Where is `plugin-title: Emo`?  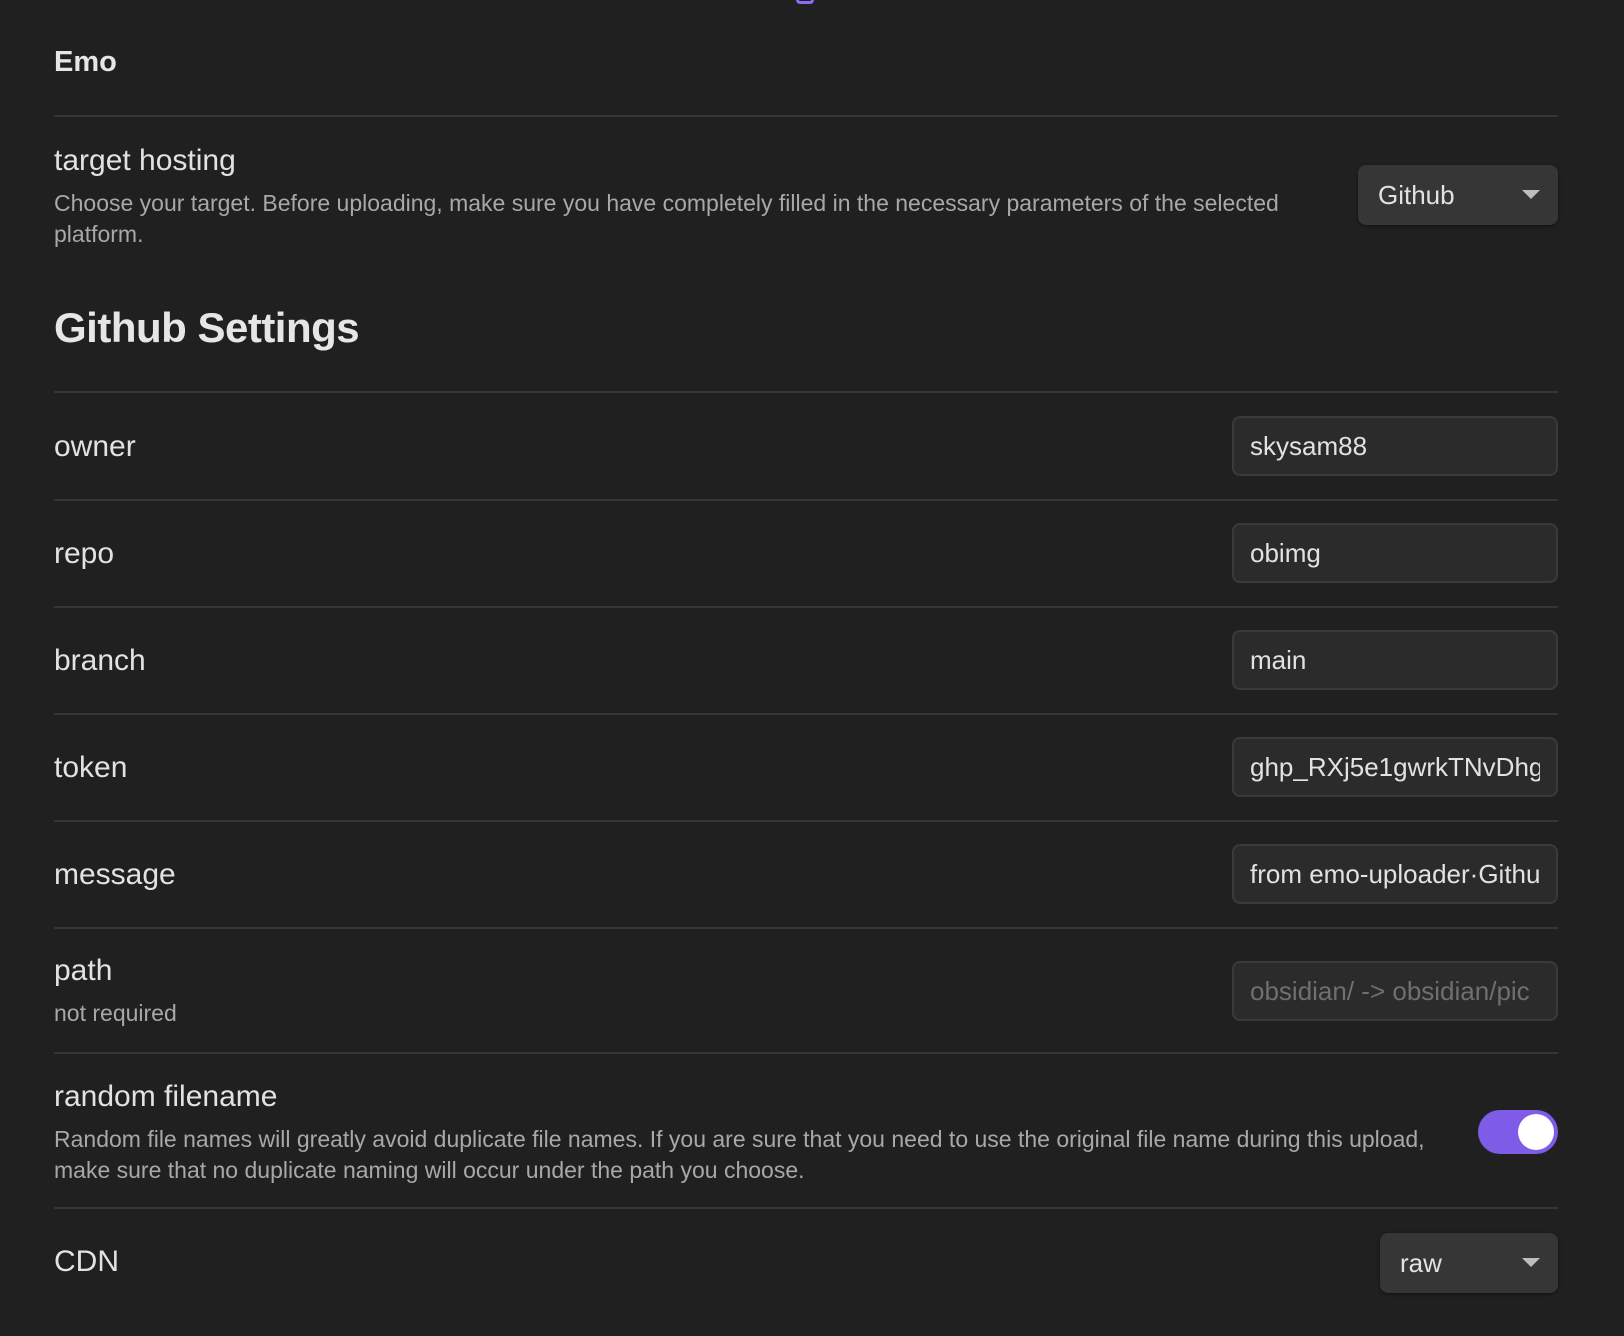 plugin-title: Emo is located at coordinates (85, 62).